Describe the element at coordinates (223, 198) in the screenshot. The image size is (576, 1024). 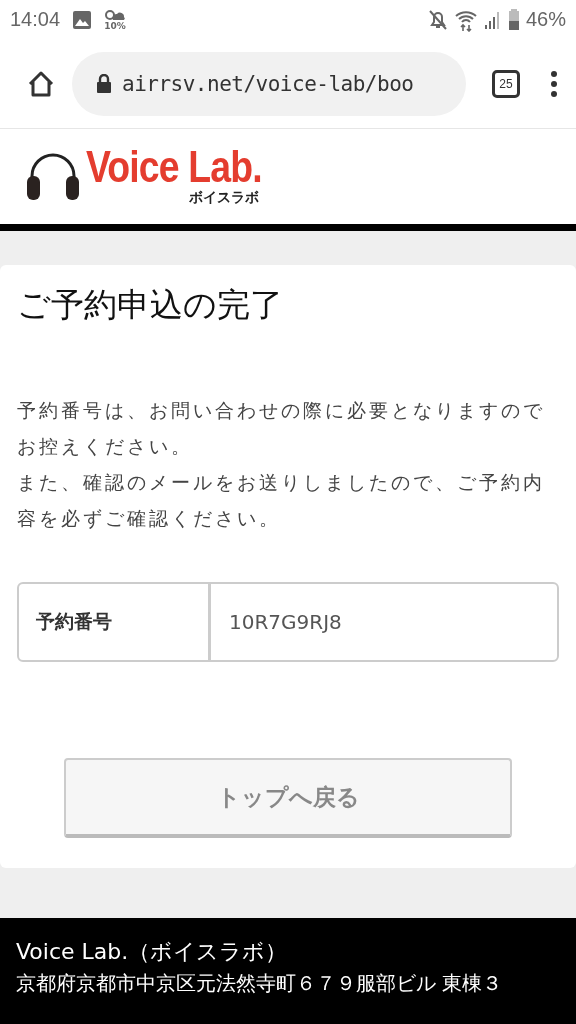
I see `logo-kana: ボイスラボ` at that location.